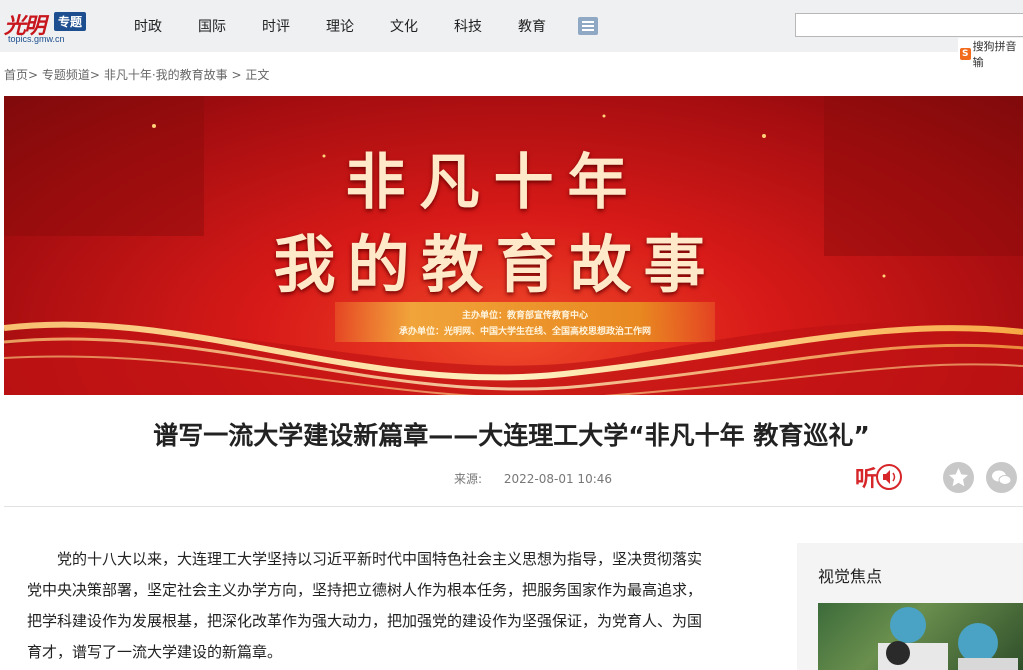  I want to click on breadcrumb: 首页> 专题频道> 非凡十年·我的教育故事 > 正文, so click(136, 74).